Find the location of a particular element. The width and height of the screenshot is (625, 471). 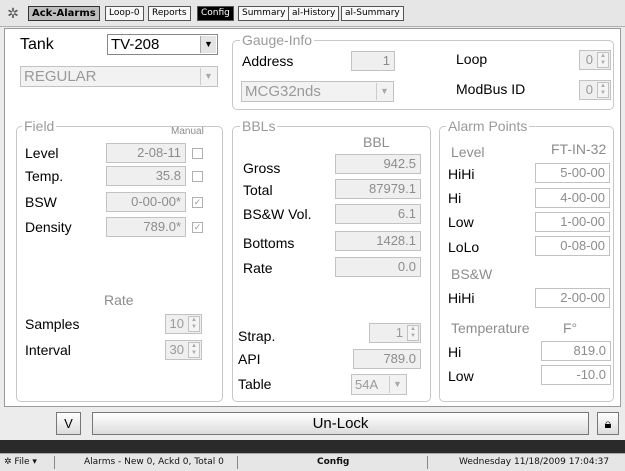

unlock-button: Un-Lock is located at coordinates (340, 423).